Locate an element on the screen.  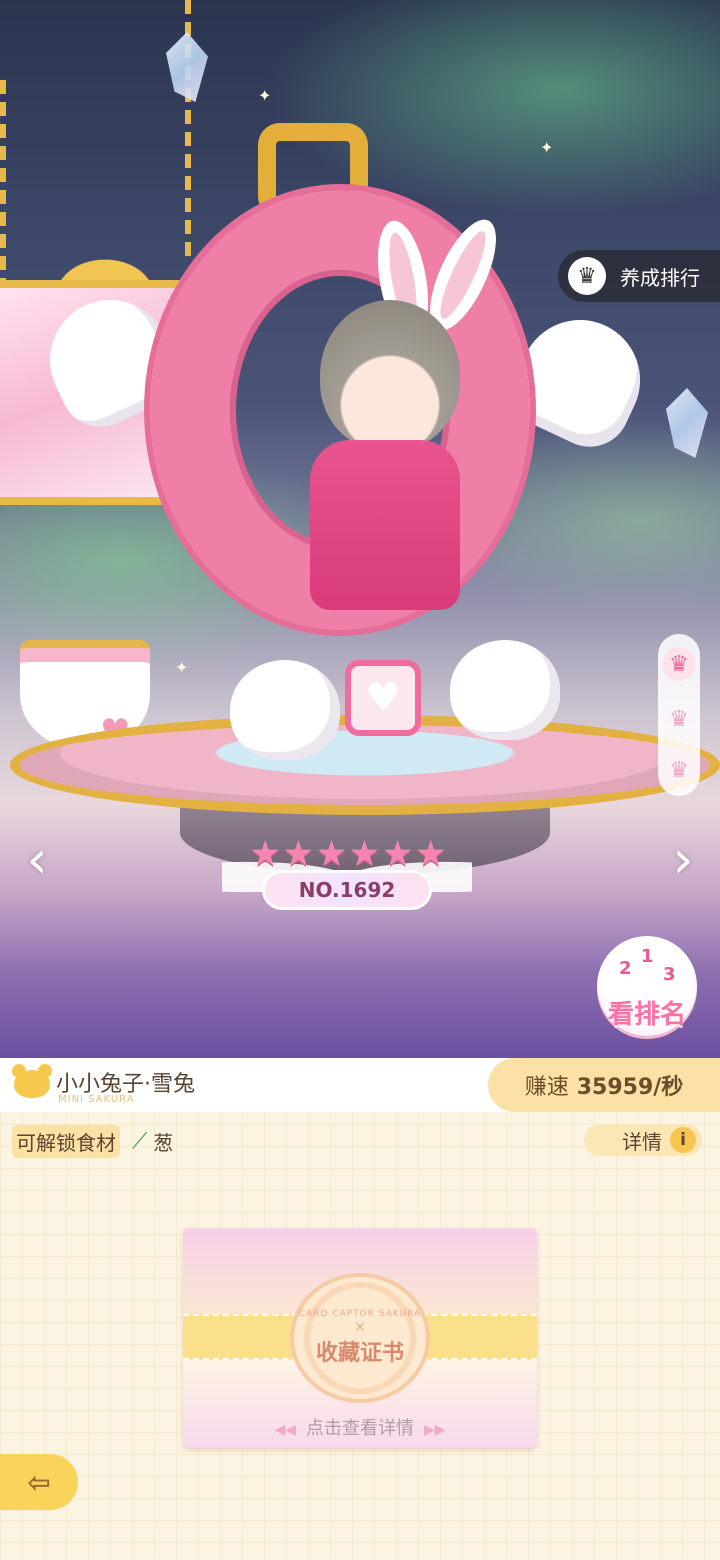
podium-icon: 2 1 3 is located at coordinates (647, 966).